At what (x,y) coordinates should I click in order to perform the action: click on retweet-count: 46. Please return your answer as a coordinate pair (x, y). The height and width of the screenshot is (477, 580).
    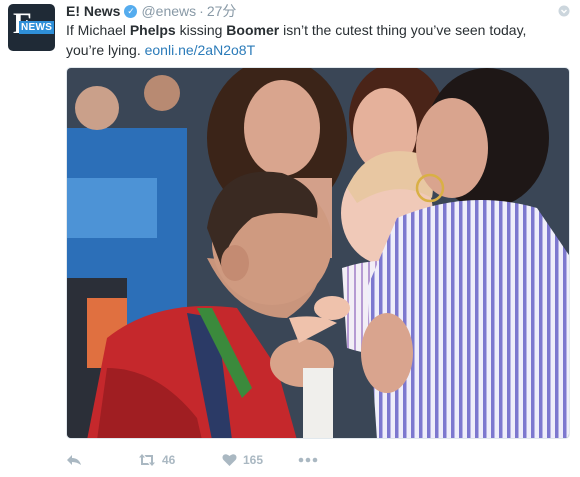
    Looking at the image, I should click on (169, 460).